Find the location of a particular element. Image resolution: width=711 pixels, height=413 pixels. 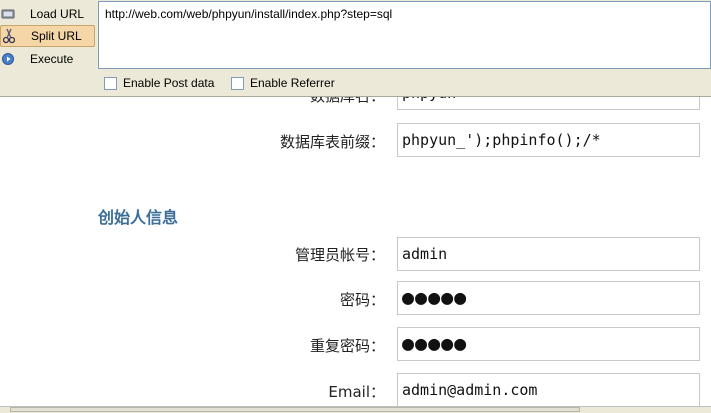

password-input: ●●●●● is located at coordinates (548, 298).